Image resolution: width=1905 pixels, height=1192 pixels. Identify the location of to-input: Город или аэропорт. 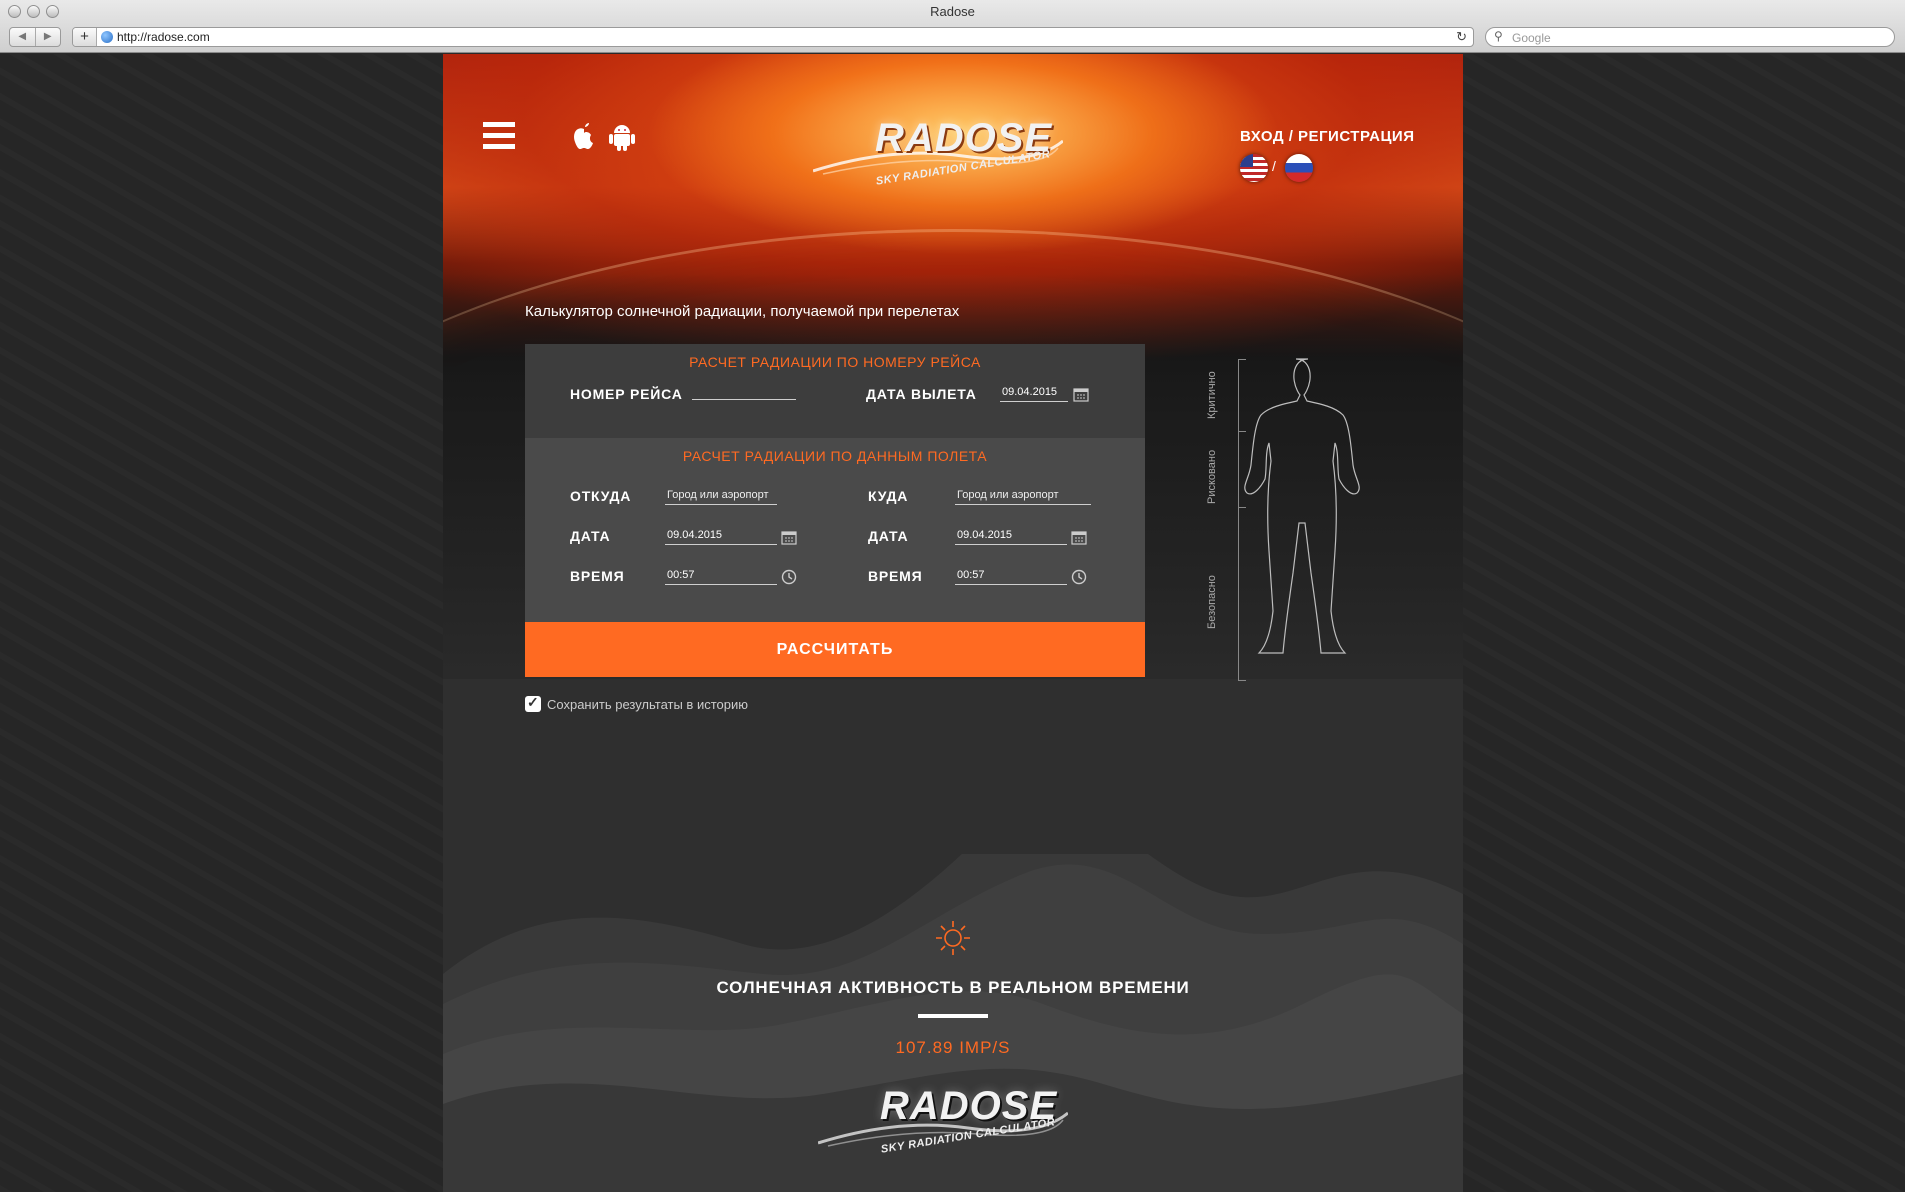
(1023, 497).